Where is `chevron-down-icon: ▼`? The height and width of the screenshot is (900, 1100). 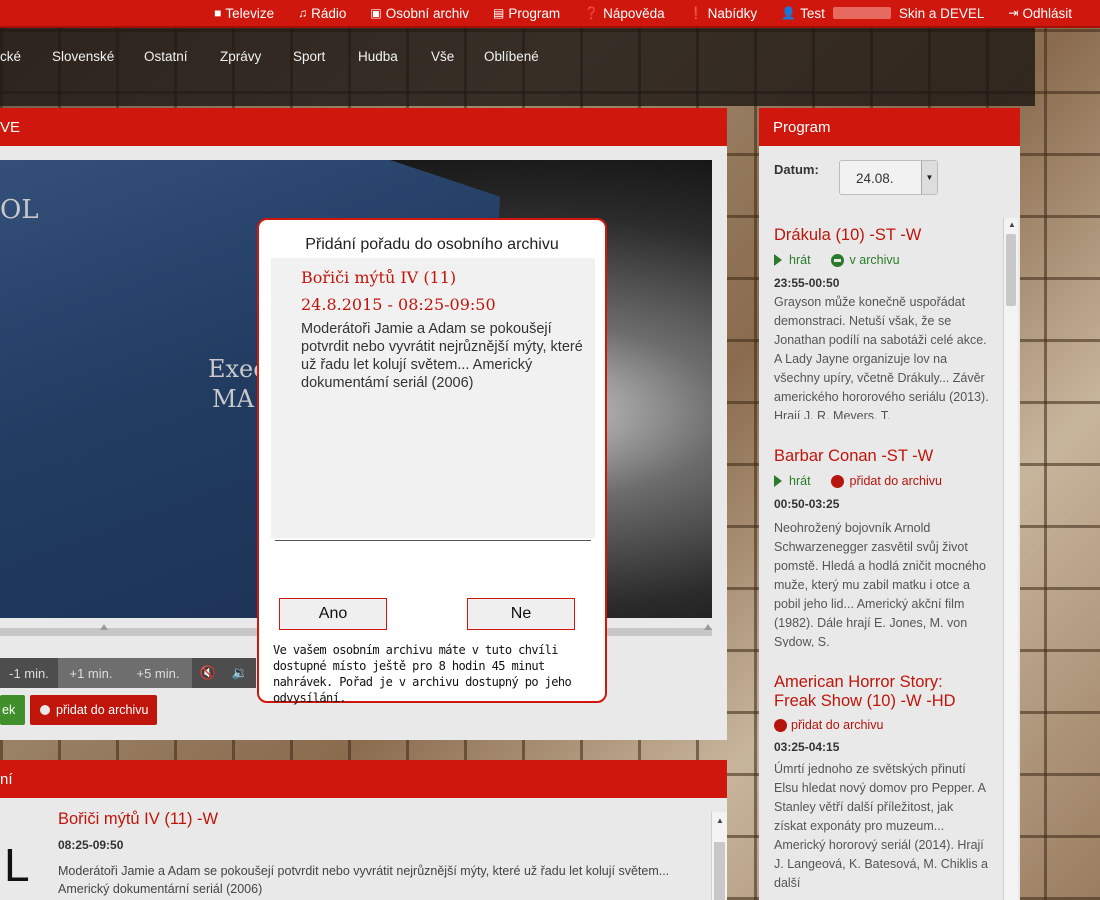
chevron-down-icon: ▼ is located at coordinates (929, 177).